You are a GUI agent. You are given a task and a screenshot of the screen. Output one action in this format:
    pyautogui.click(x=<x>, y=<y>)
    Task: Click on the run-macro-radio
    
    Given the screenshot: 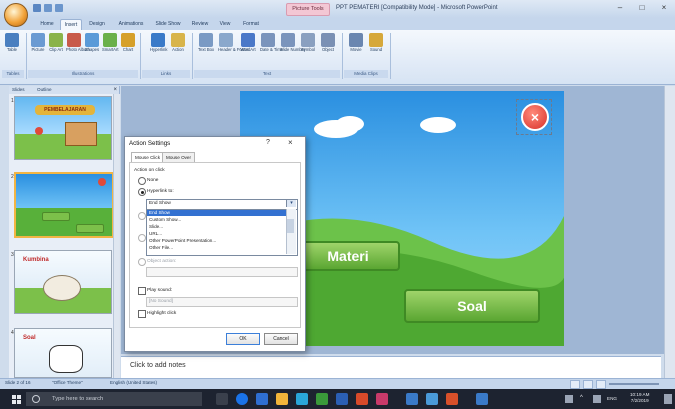 What is the action you would take?
    pyautogui.click(x=142, y=238)
    